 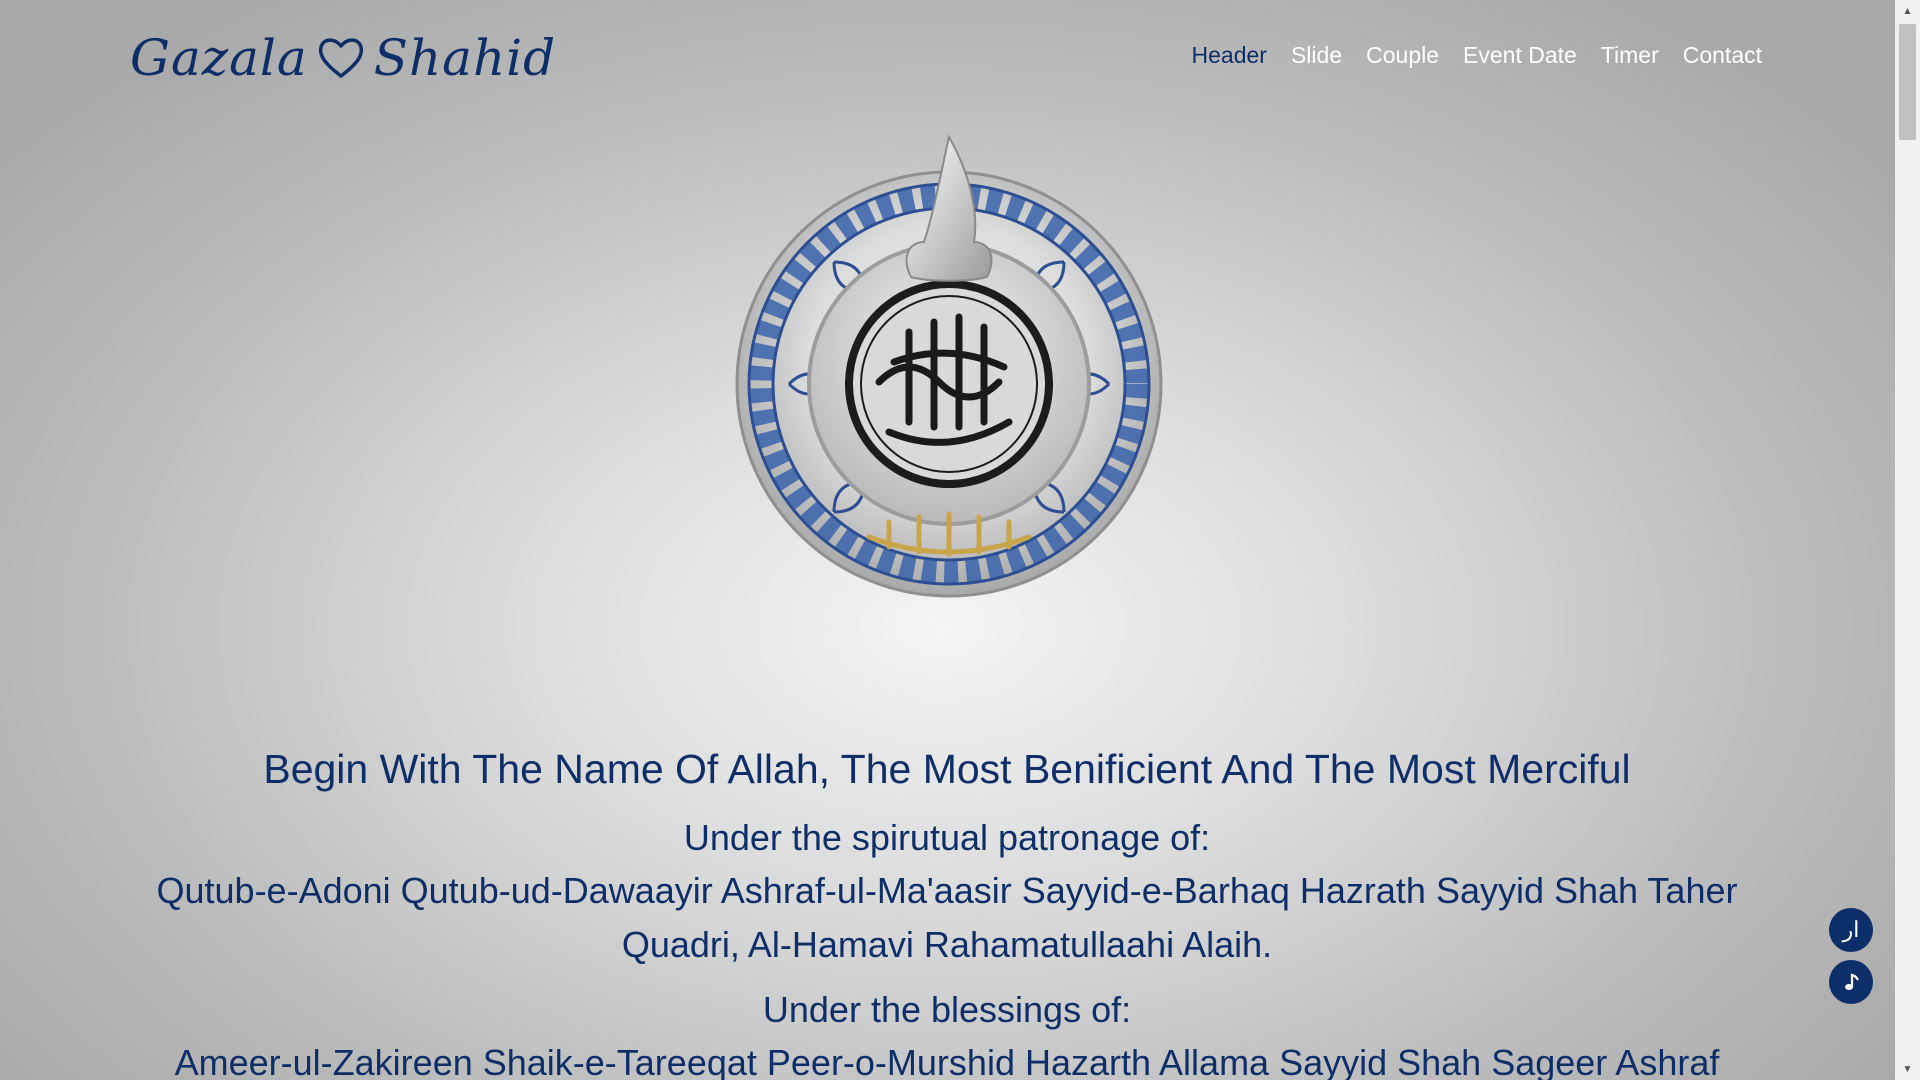 I want to click on nav-item-couple: Couple, so click(x=1402, y=55).